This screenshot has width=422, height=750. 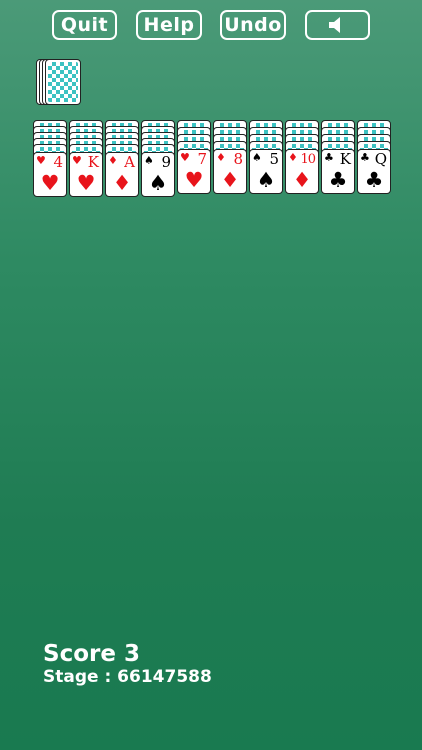 I want to click on tableau-column: ♣ Q ♣, so click(x=374, y=161).